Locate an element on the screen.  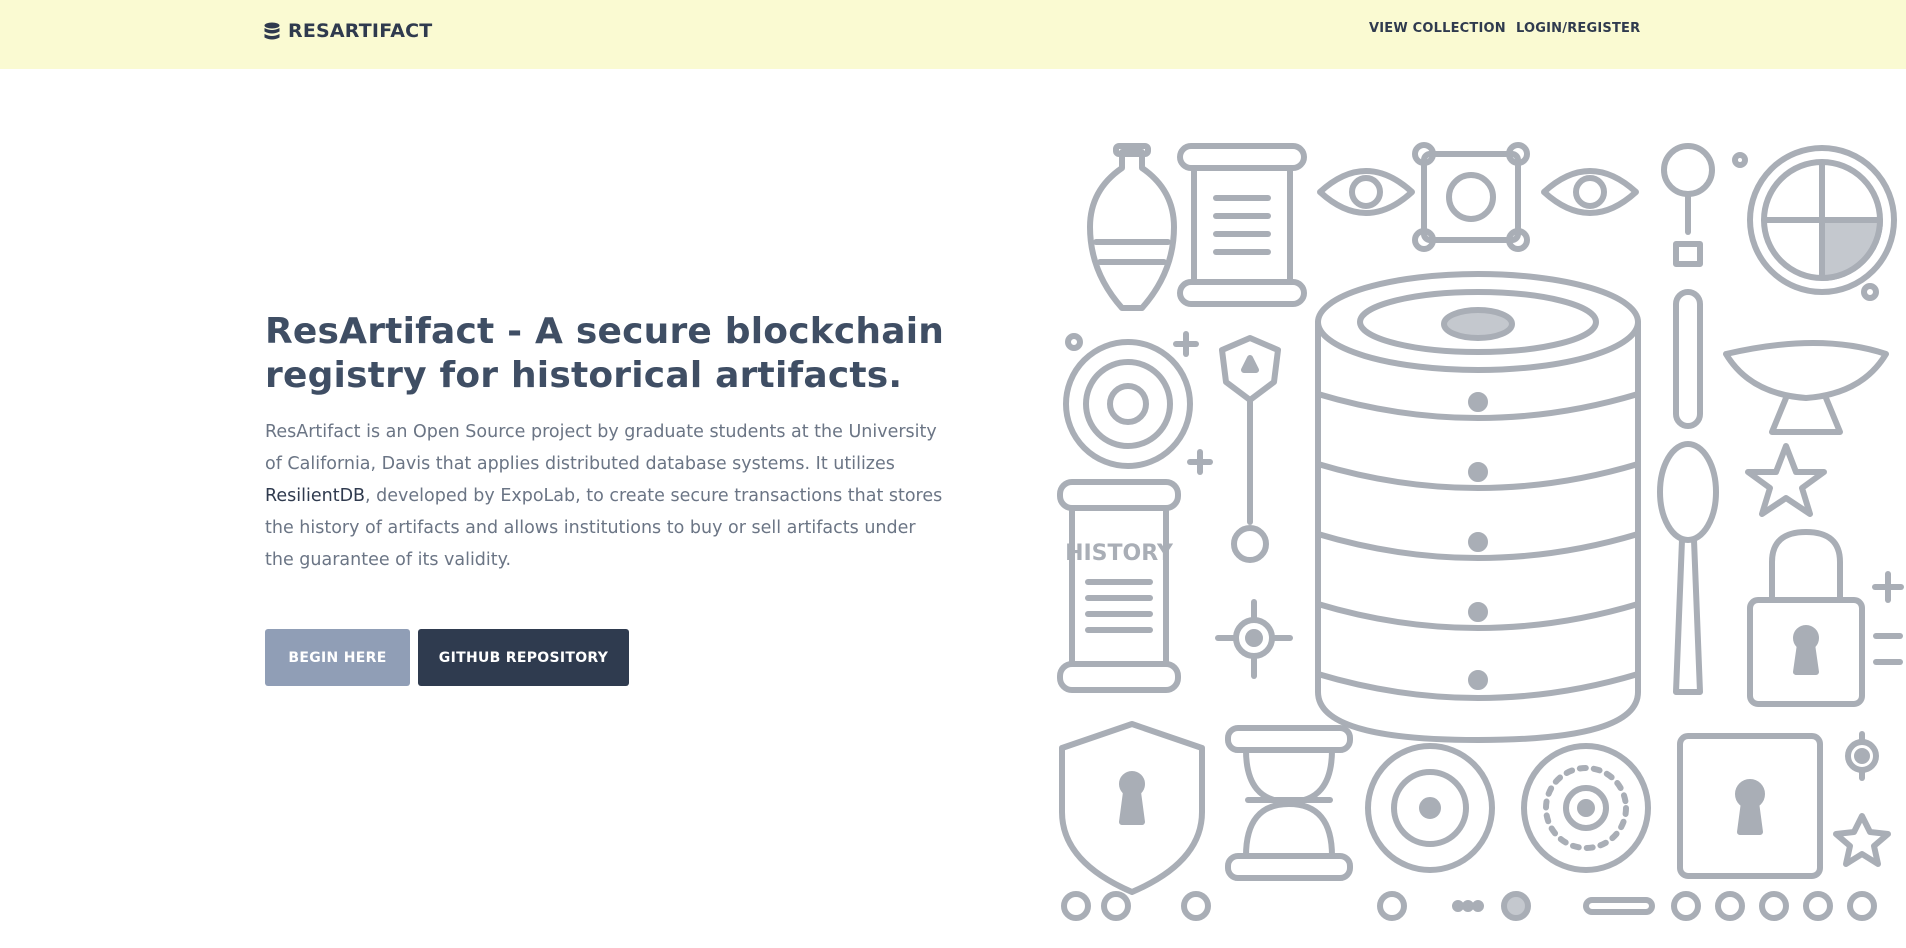
database-stack-icon is located at coordinates (1478, 507).